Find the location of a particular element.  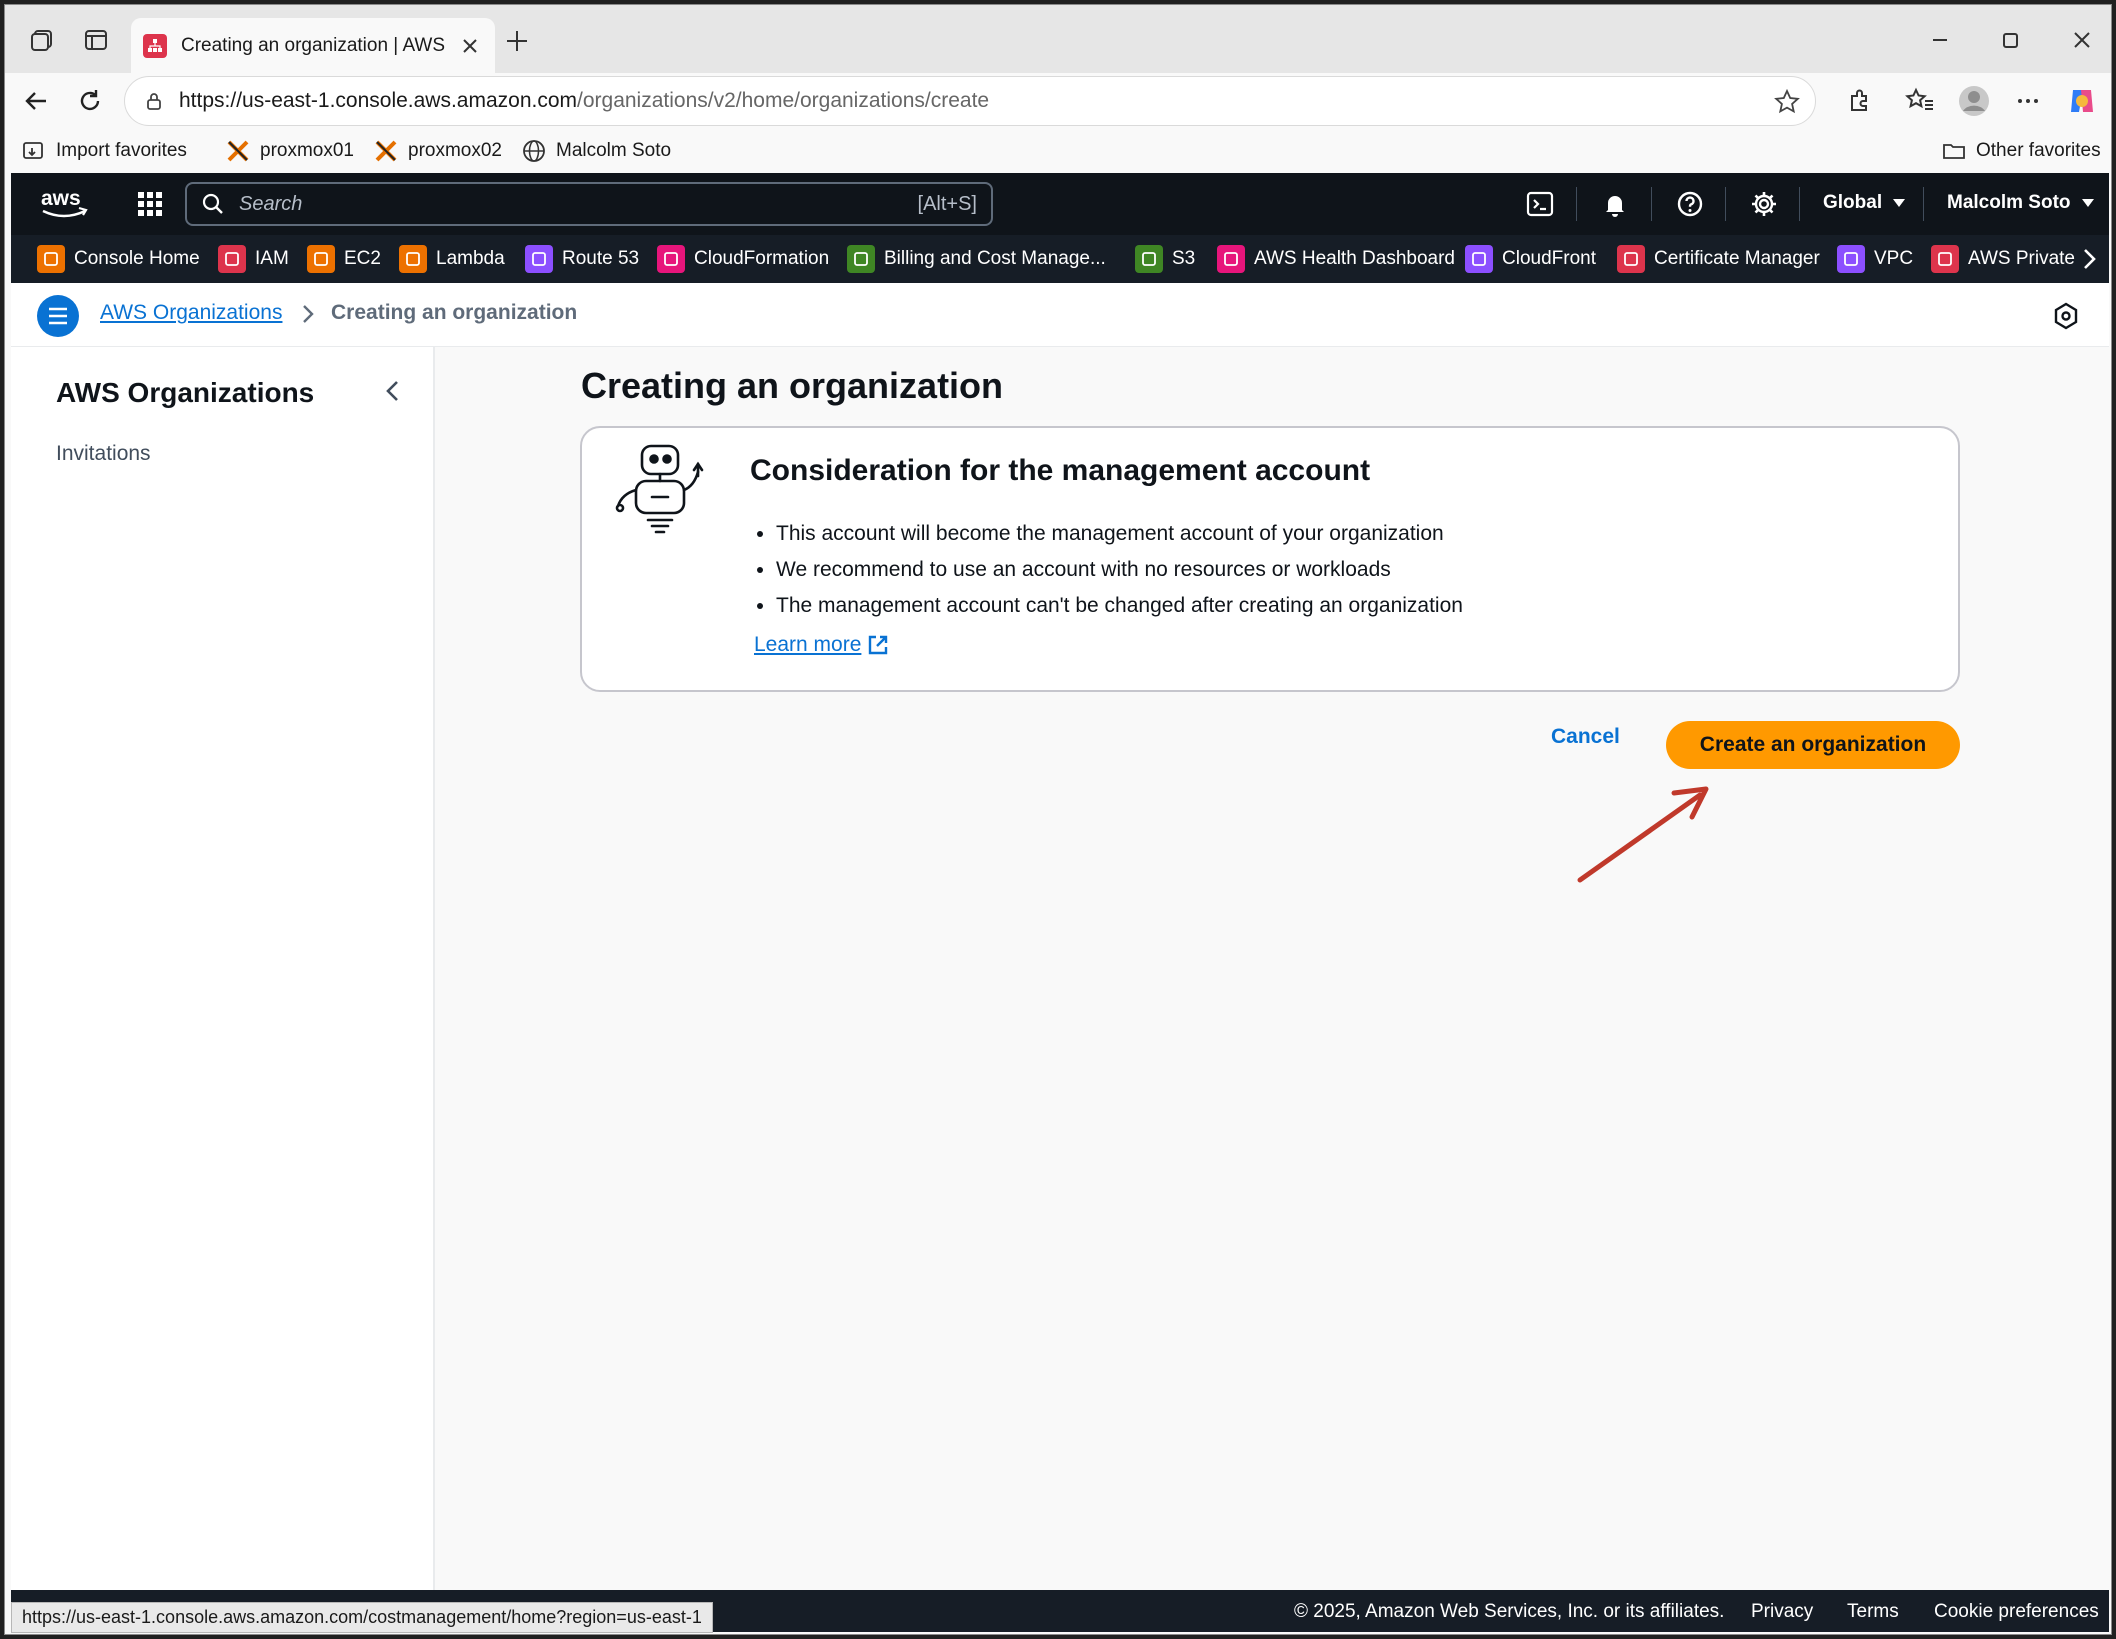

learn-more-link: Learn more is located at coordinates (821, 645).